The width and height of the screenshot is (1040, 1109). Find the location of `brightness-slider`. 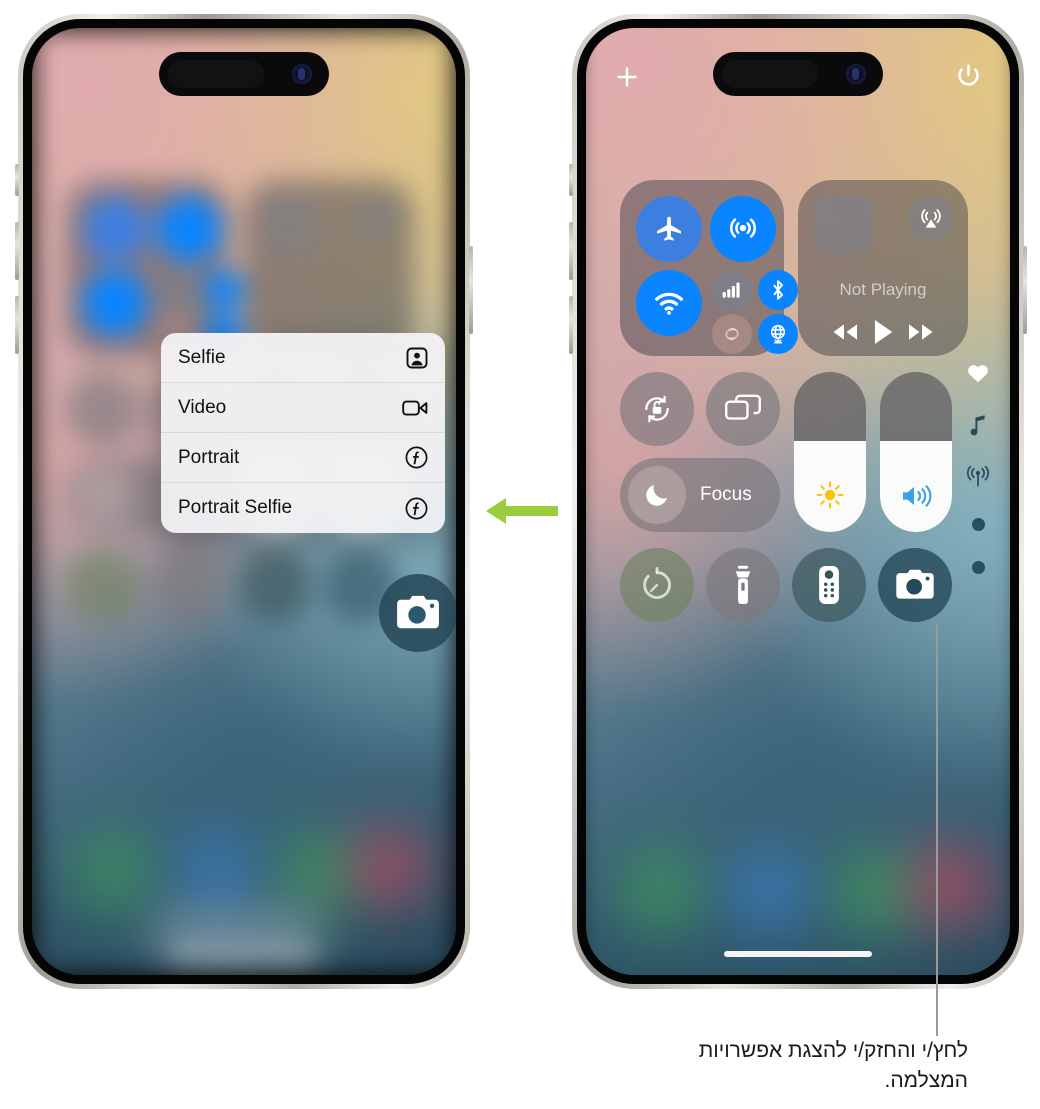

brightness-slider is located at coordinates (830, 452).